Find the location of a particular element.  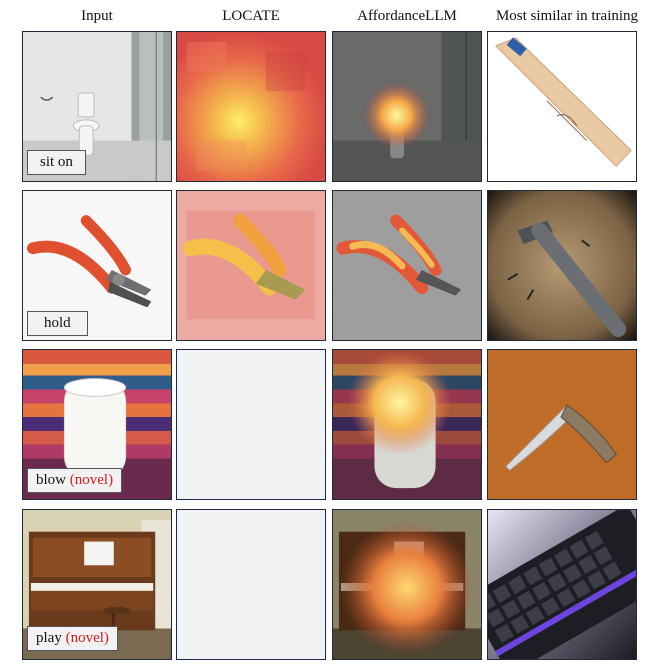

affordance-label-hold: hold is located at coordinates (57, 323).